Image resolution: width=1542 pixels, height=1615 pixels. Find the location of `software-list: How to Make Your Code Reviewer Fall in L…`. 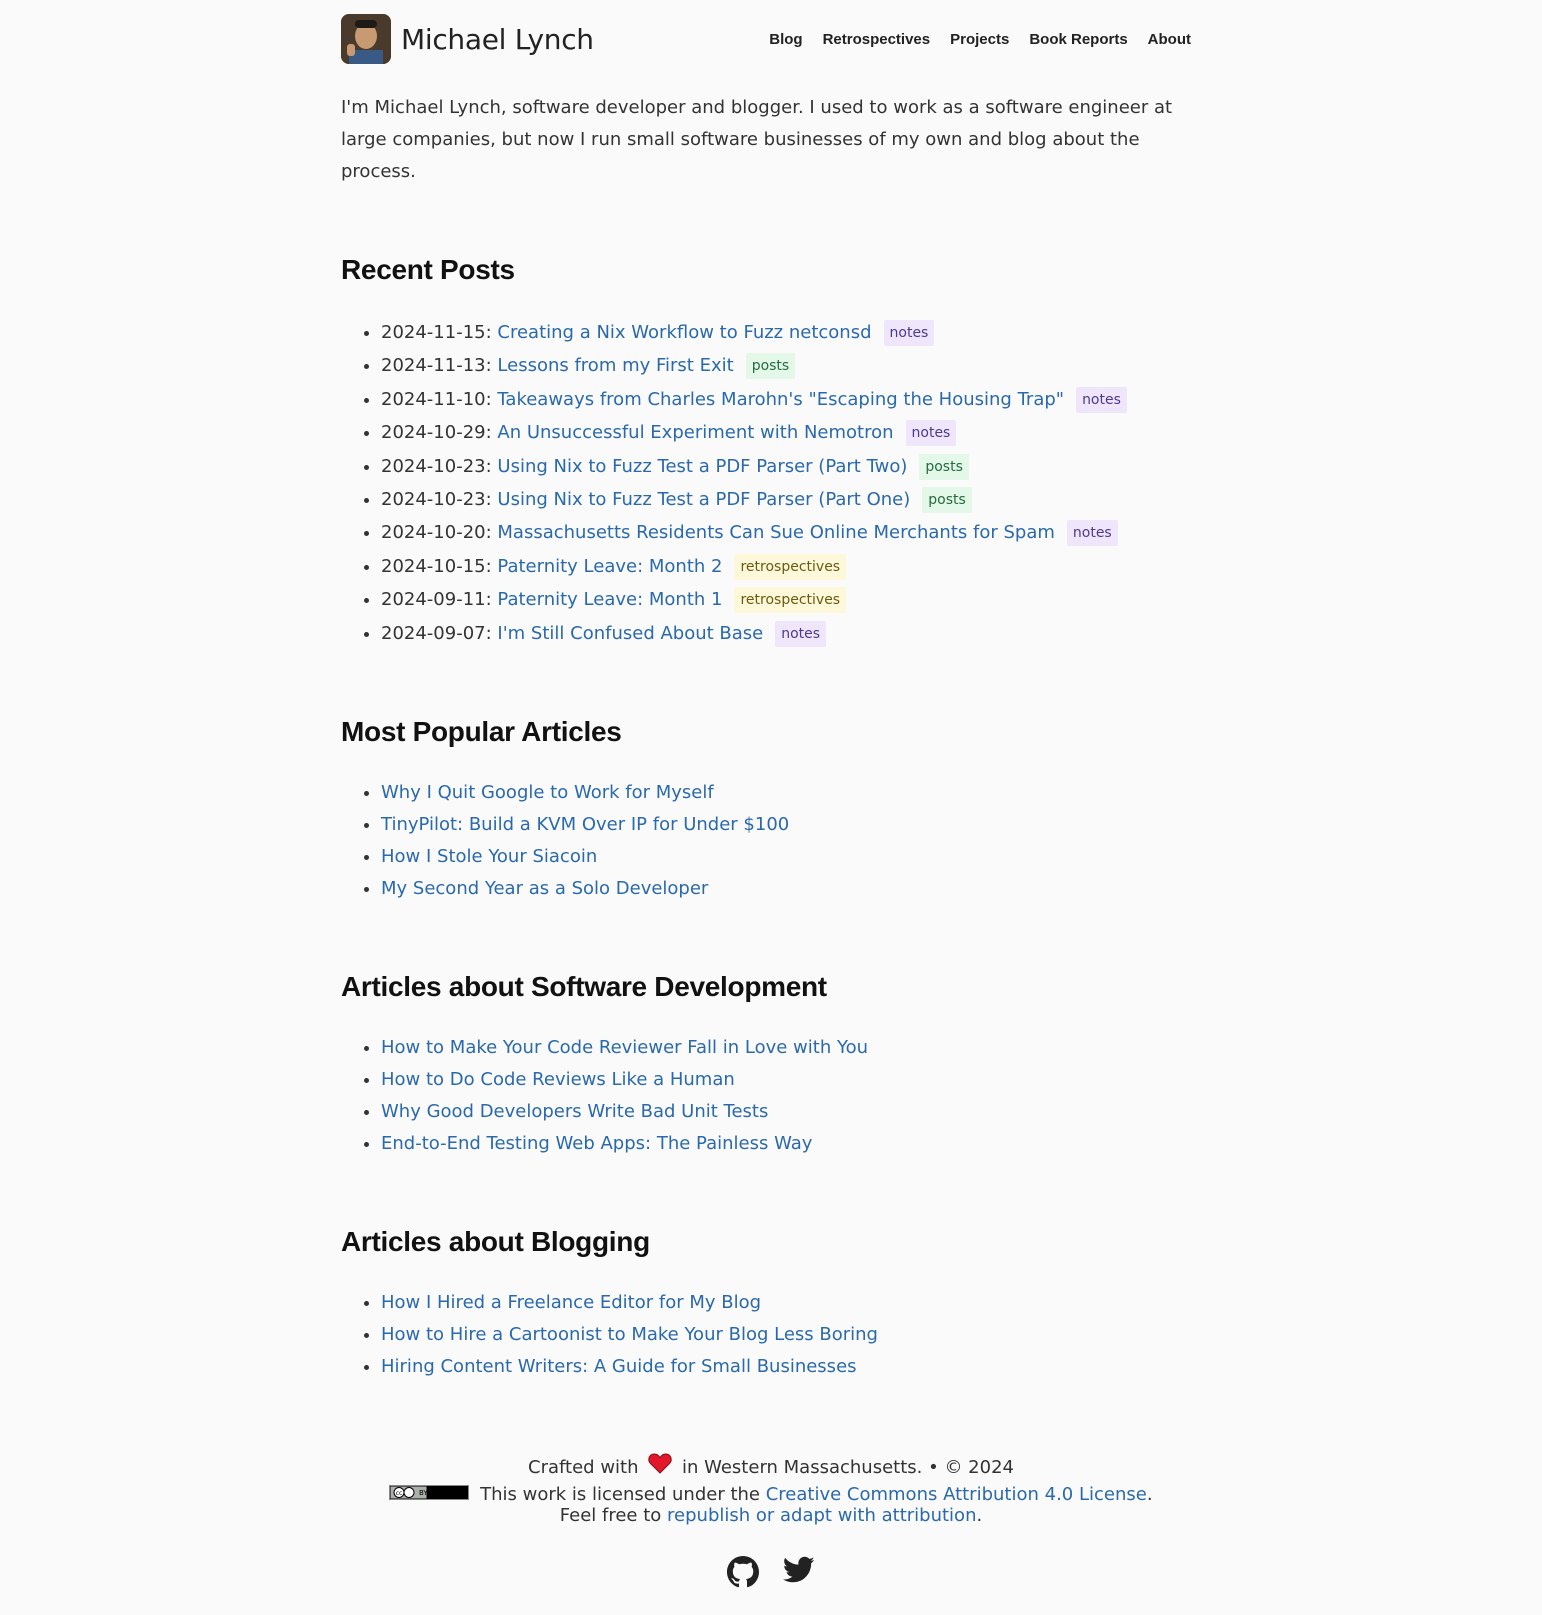

software-list: How to Make Your Code Reviewer Fall in L… is located at coordinates (766, 1096).